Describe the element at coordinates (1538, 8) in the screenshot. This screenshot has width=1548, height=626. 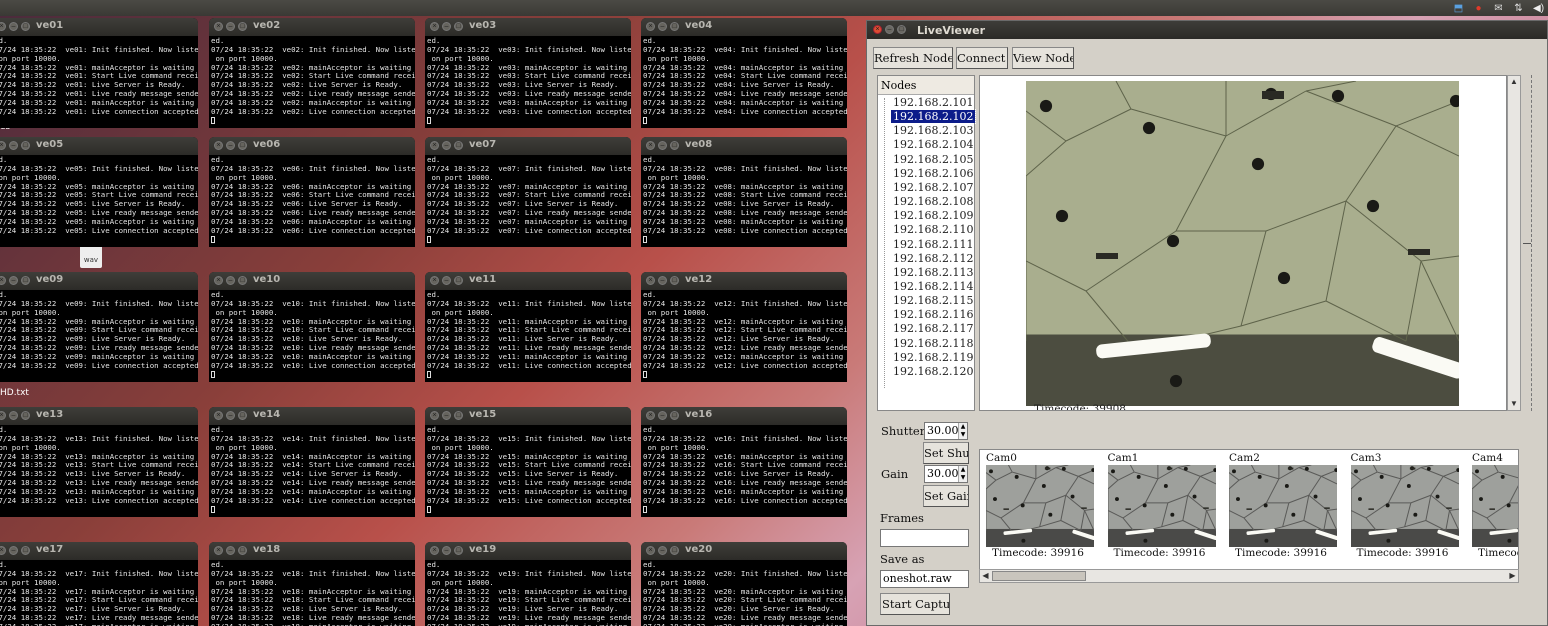
I see `volume-icon: ◀)` at that location.